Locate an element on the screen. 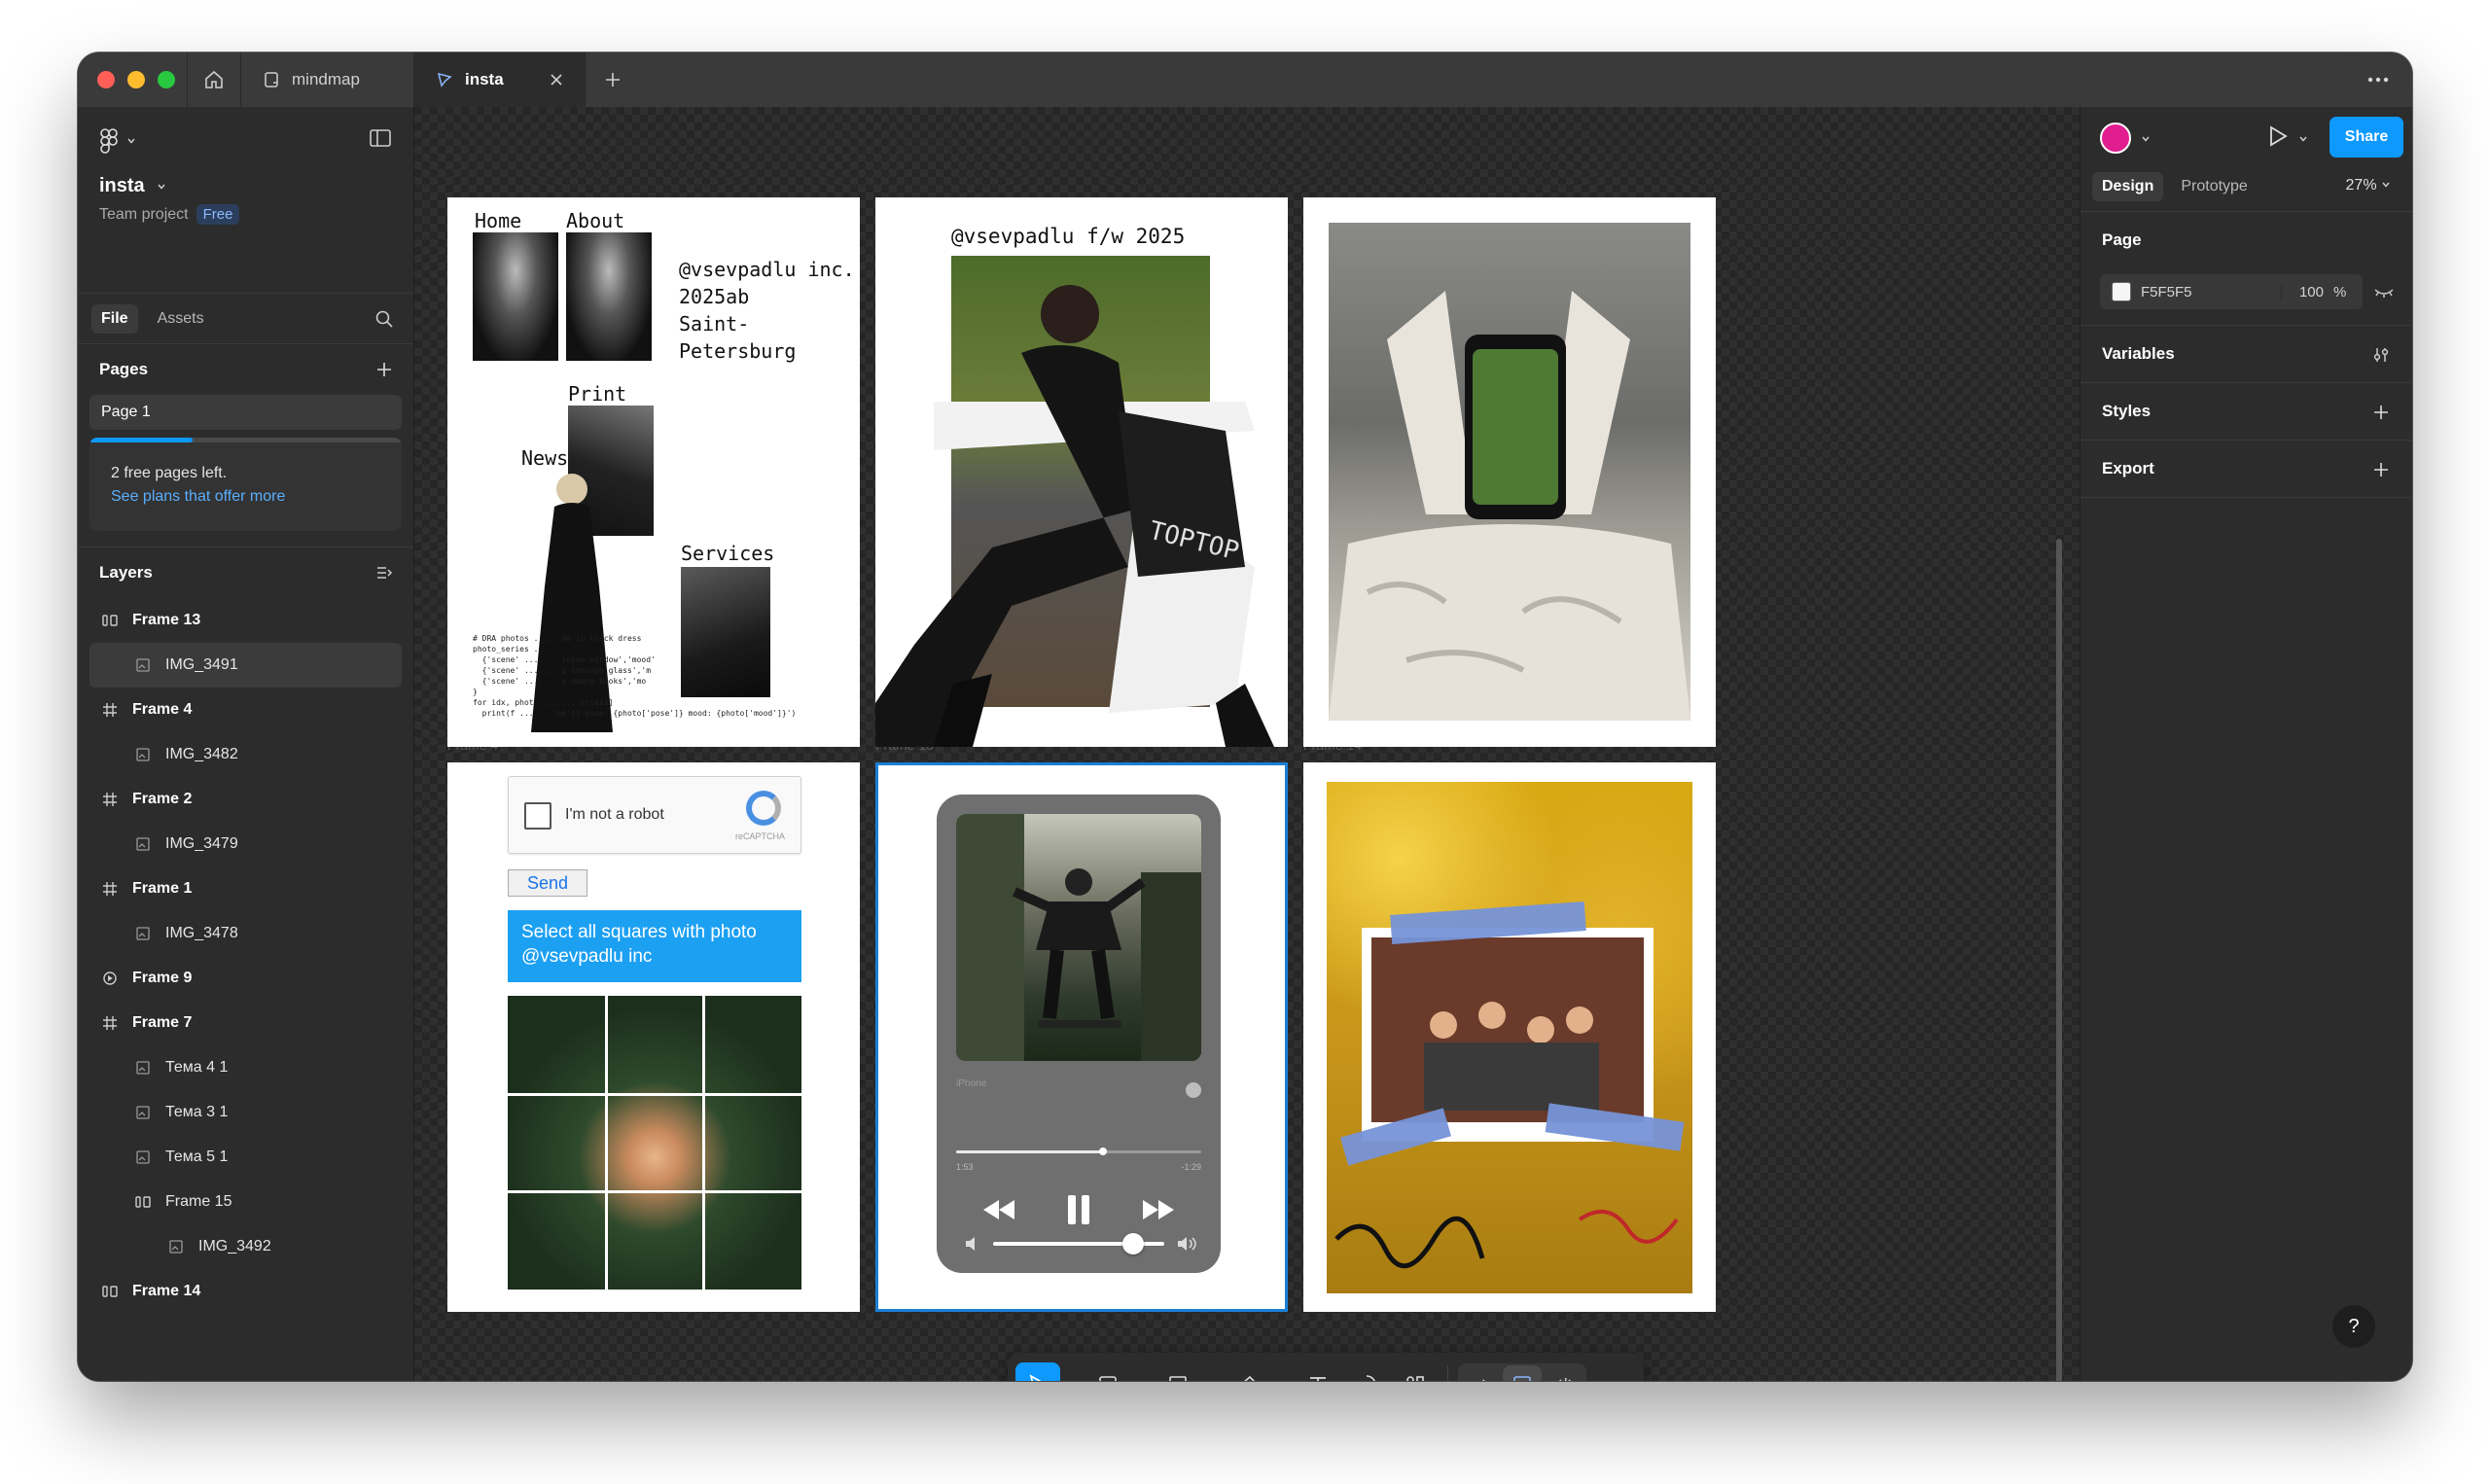 Image resolution: width=2490 pixels, height=1484 pixels. help-button: ? is located at coordinates (2353, 1327).